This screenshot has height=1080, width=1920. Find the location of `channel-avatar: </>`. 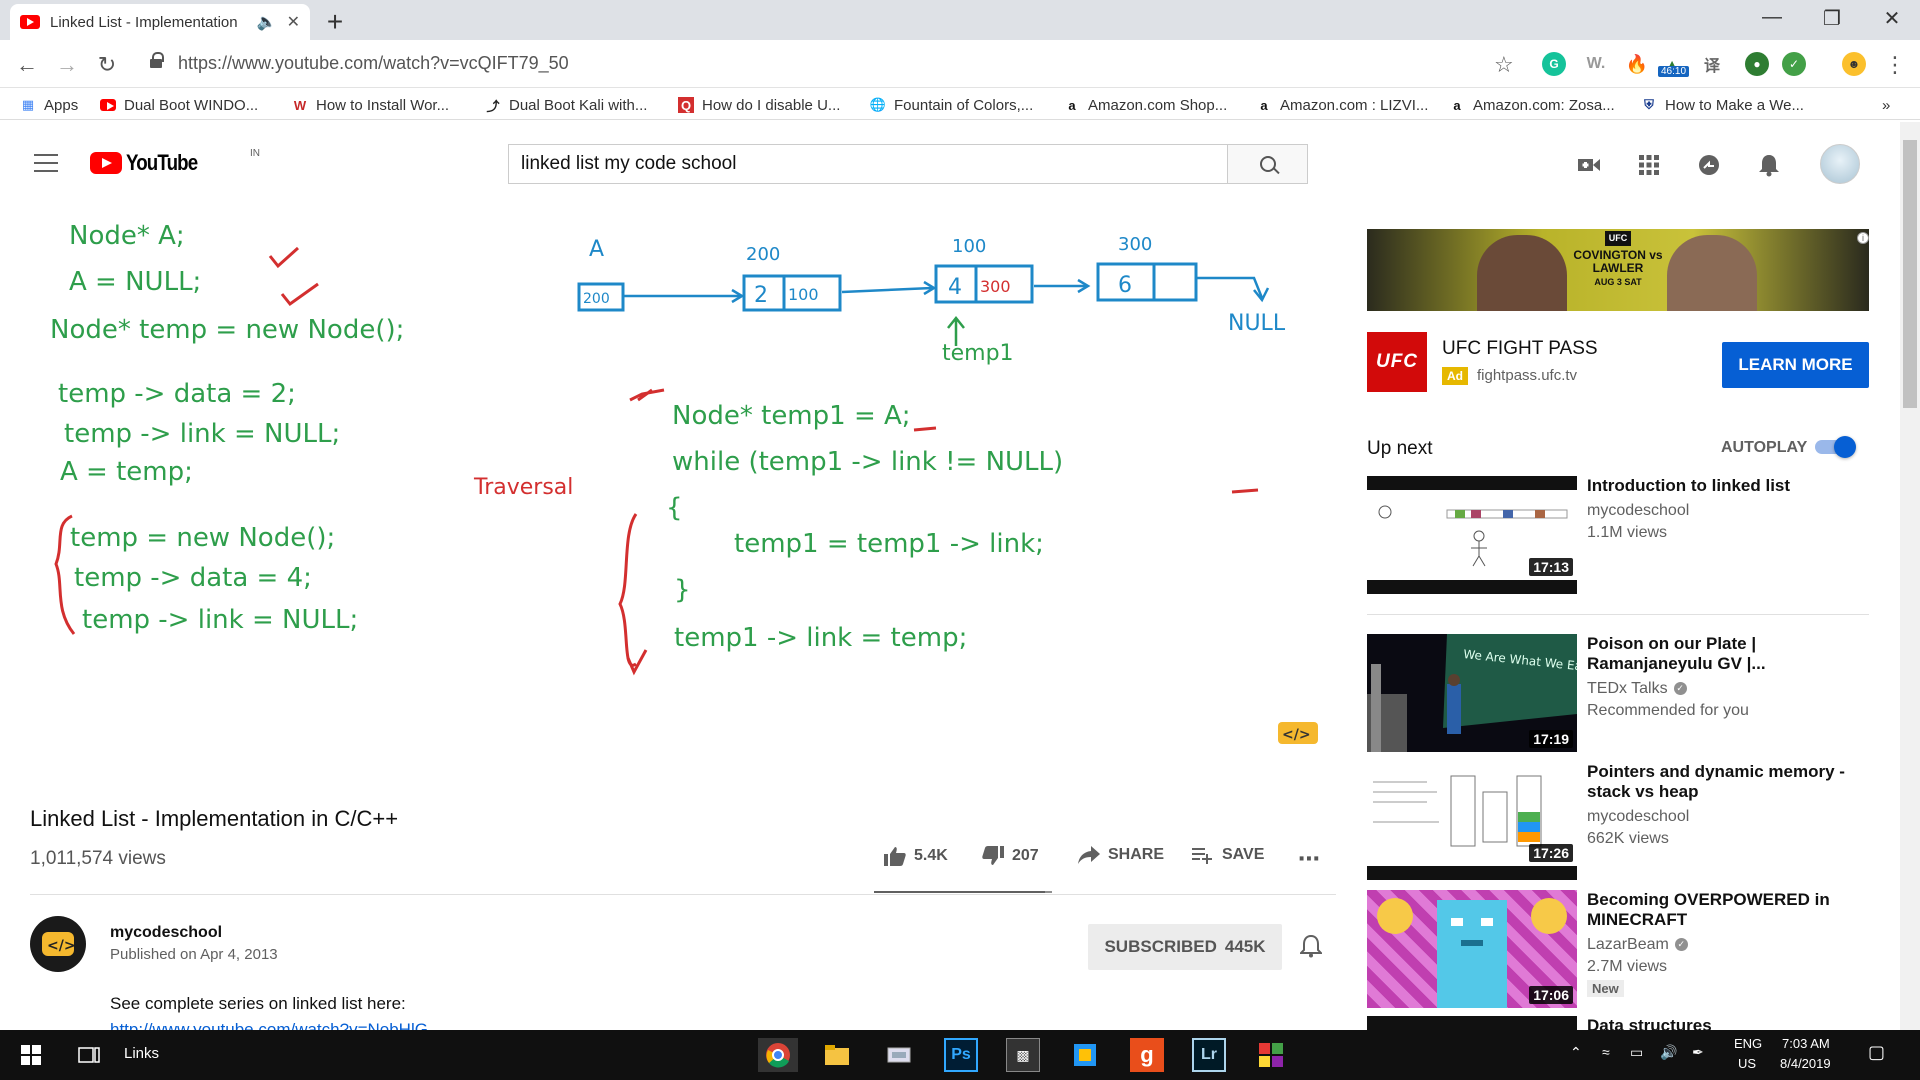

channel-avatar: </> is located at coordinates (58, 944).